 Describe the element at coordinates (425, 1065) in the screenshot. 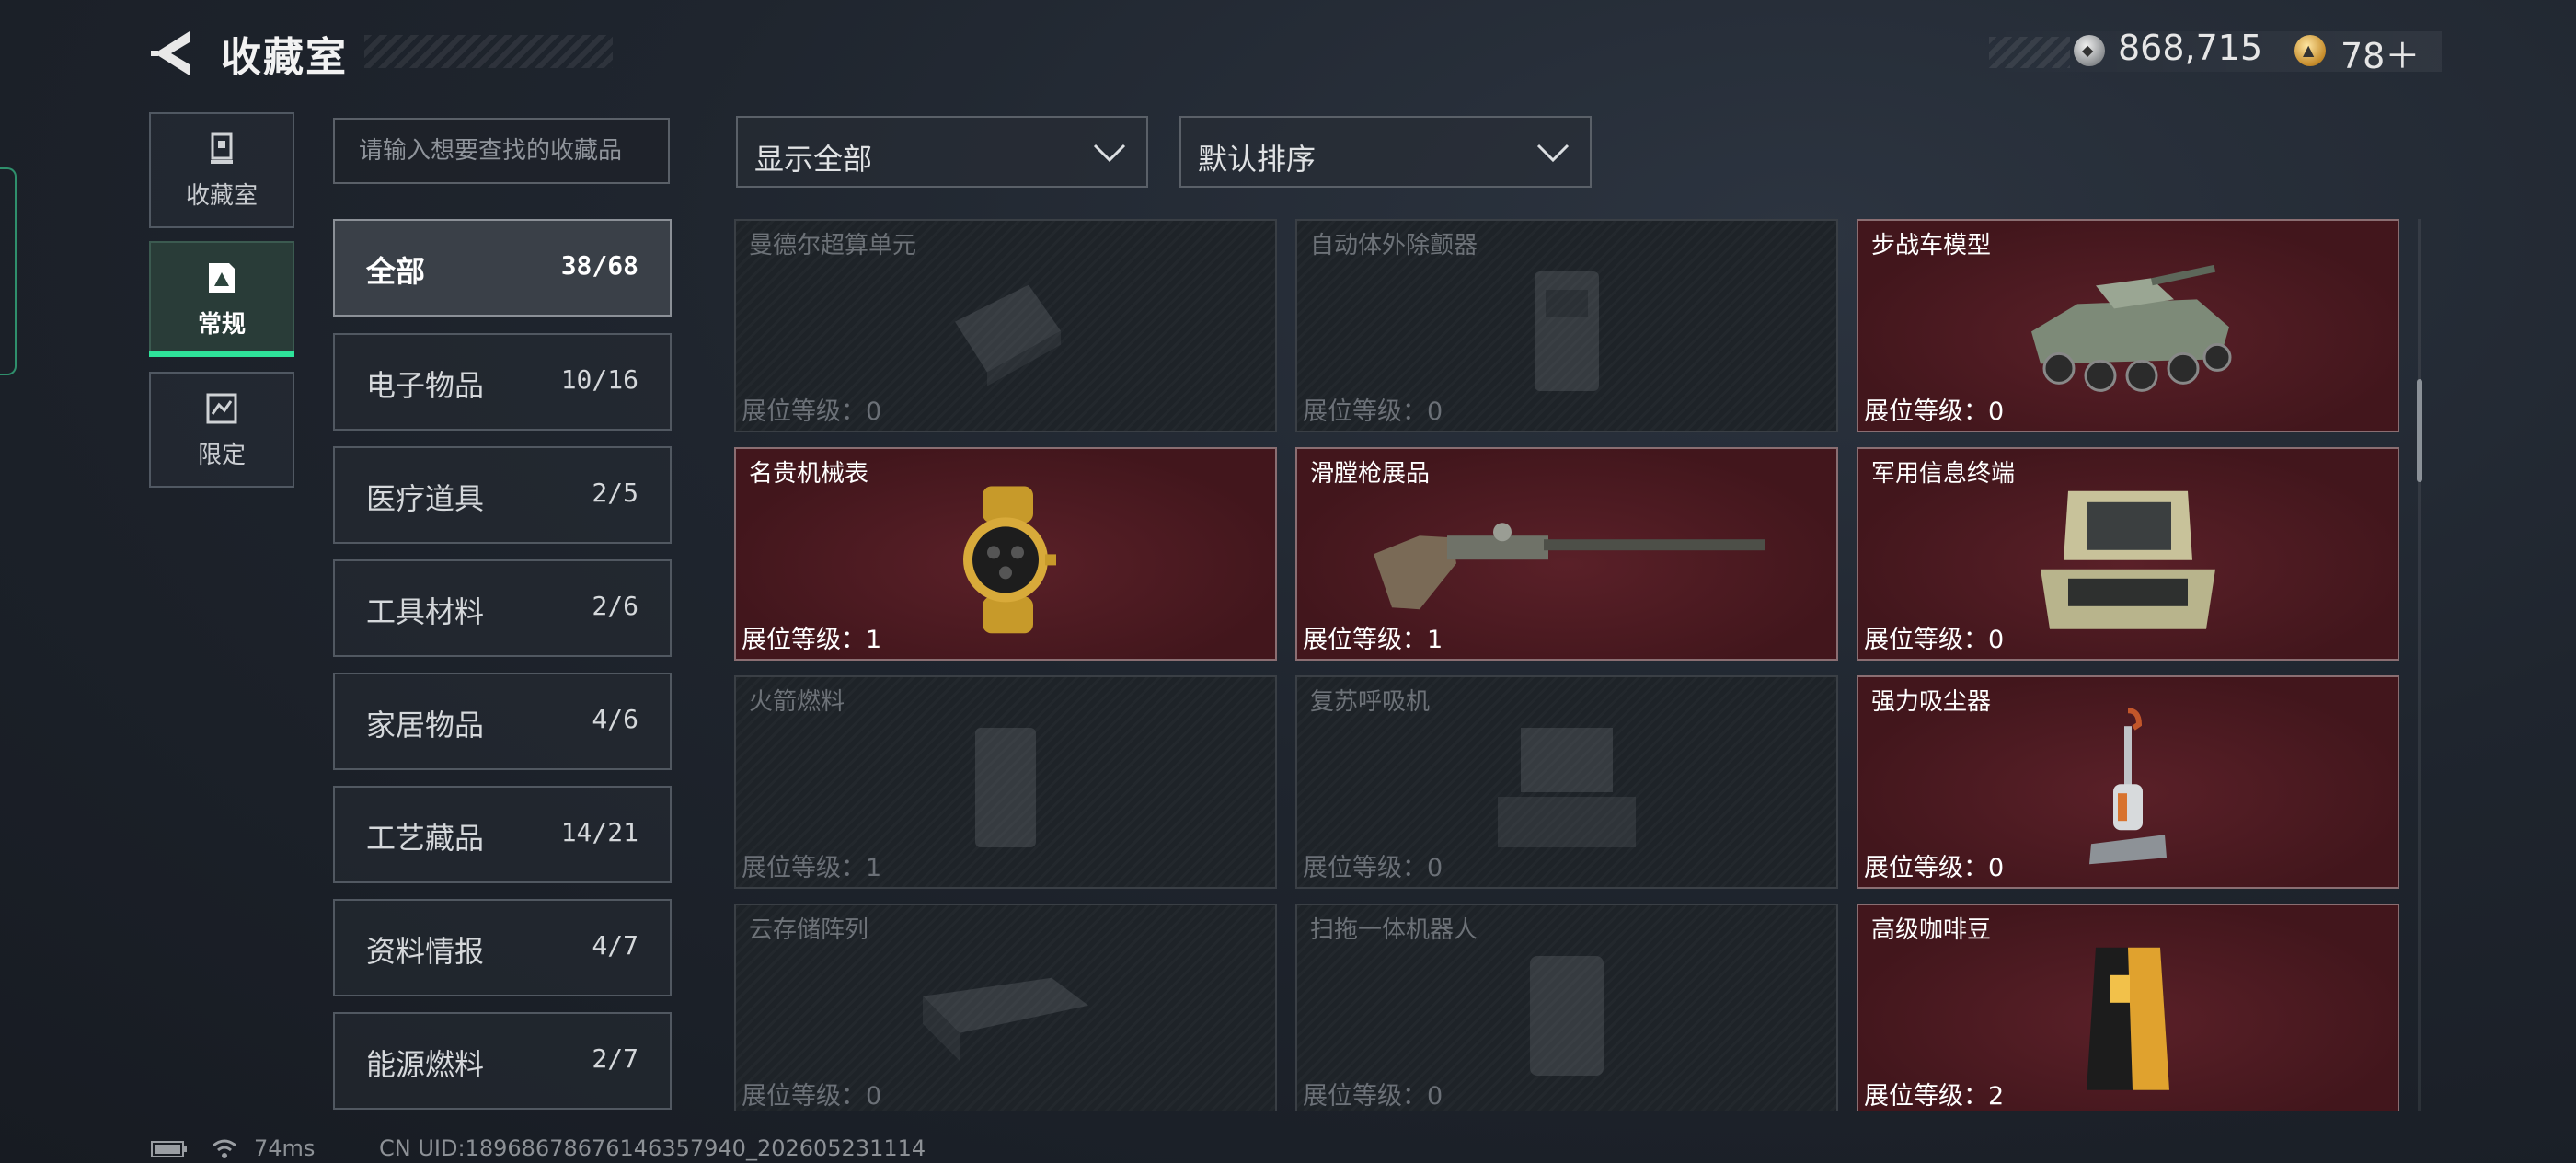

I see `category-name: 能源燃料` at that location.